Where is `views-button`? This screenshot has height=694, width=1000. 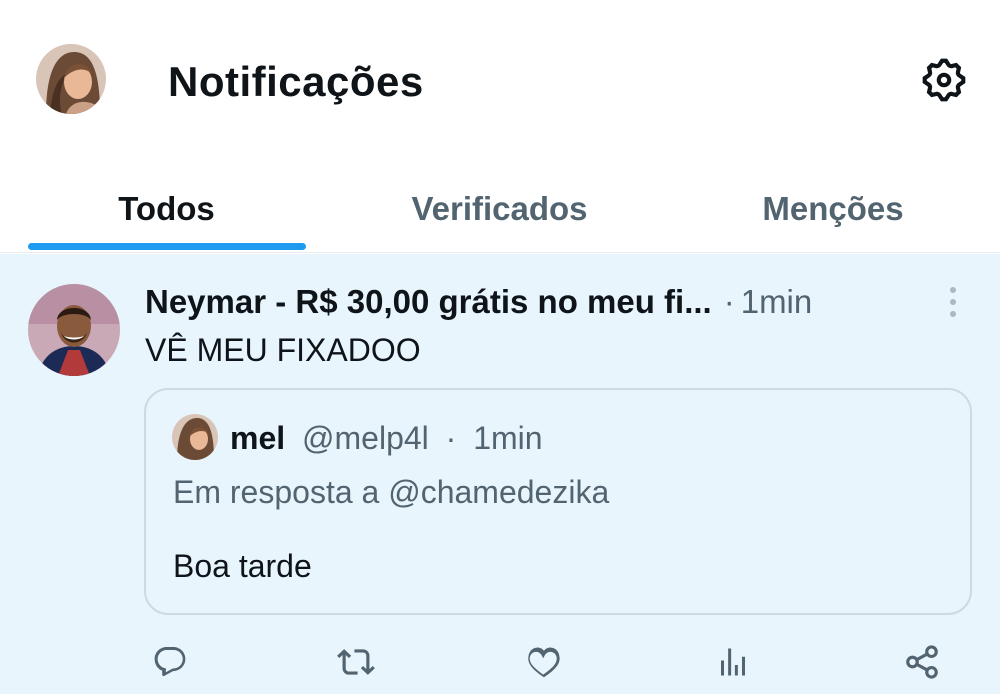 views-button is located at coordinates (733, 662).